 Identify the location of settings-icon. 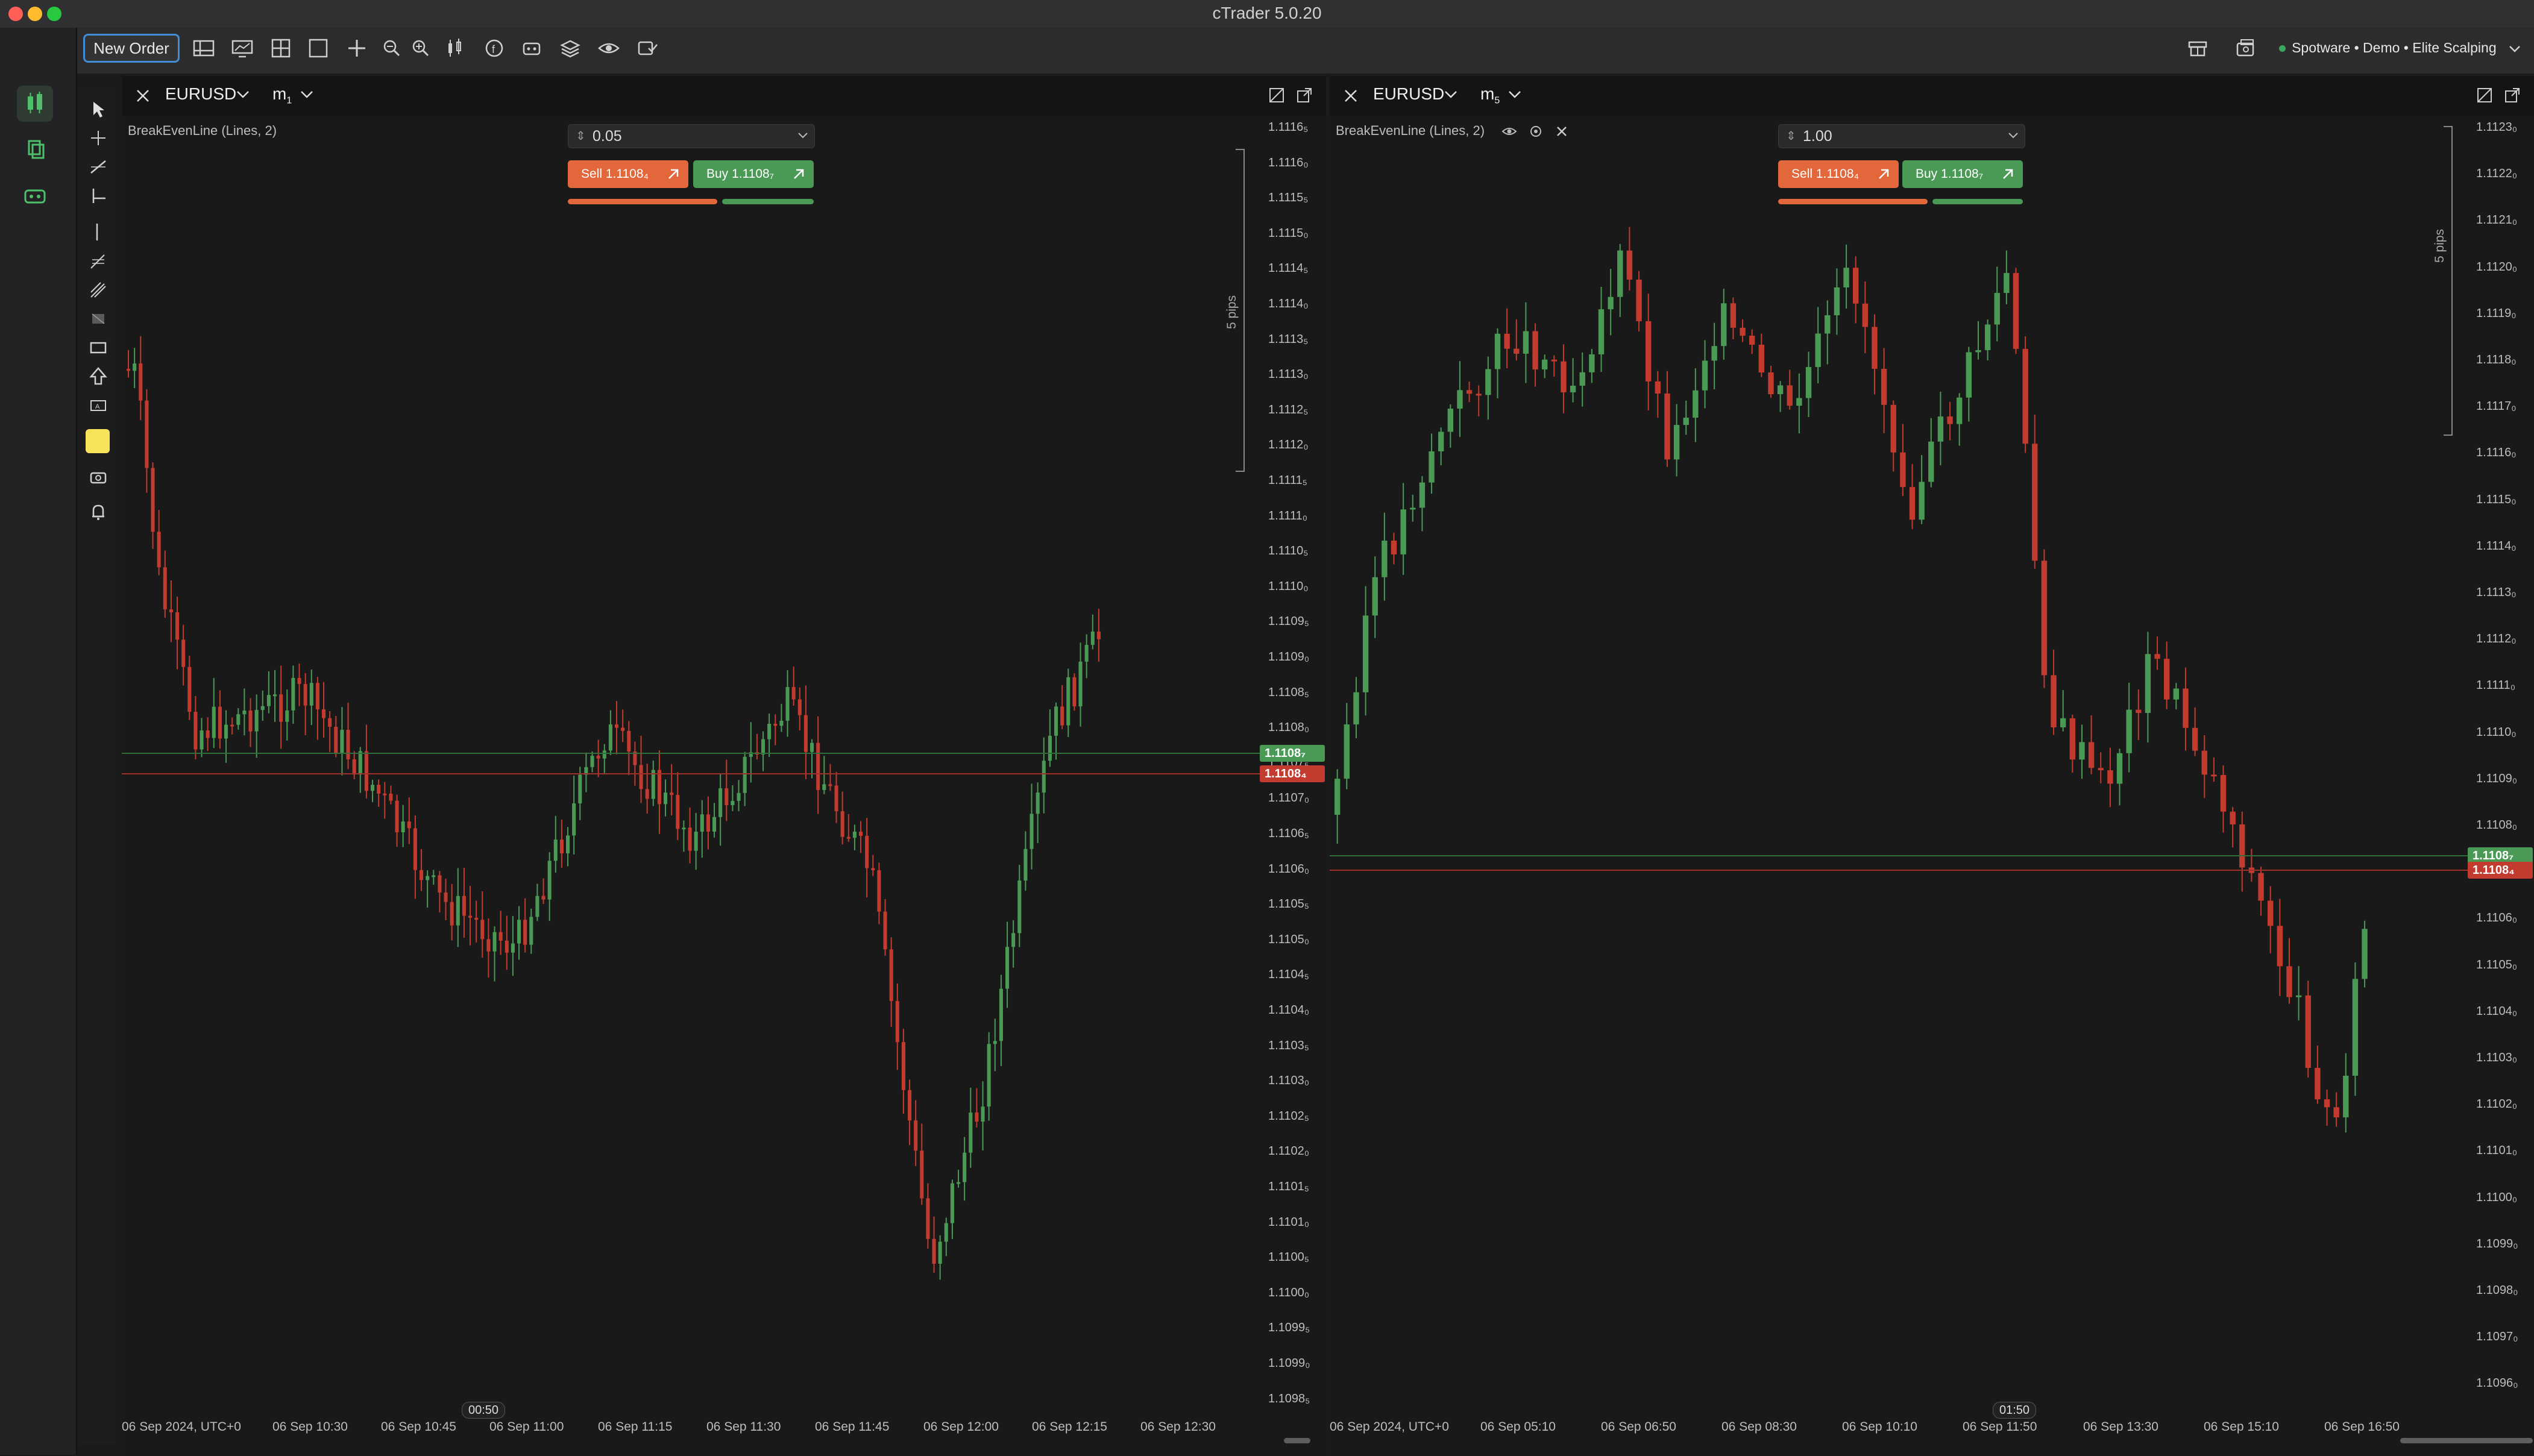
(1536, 131).